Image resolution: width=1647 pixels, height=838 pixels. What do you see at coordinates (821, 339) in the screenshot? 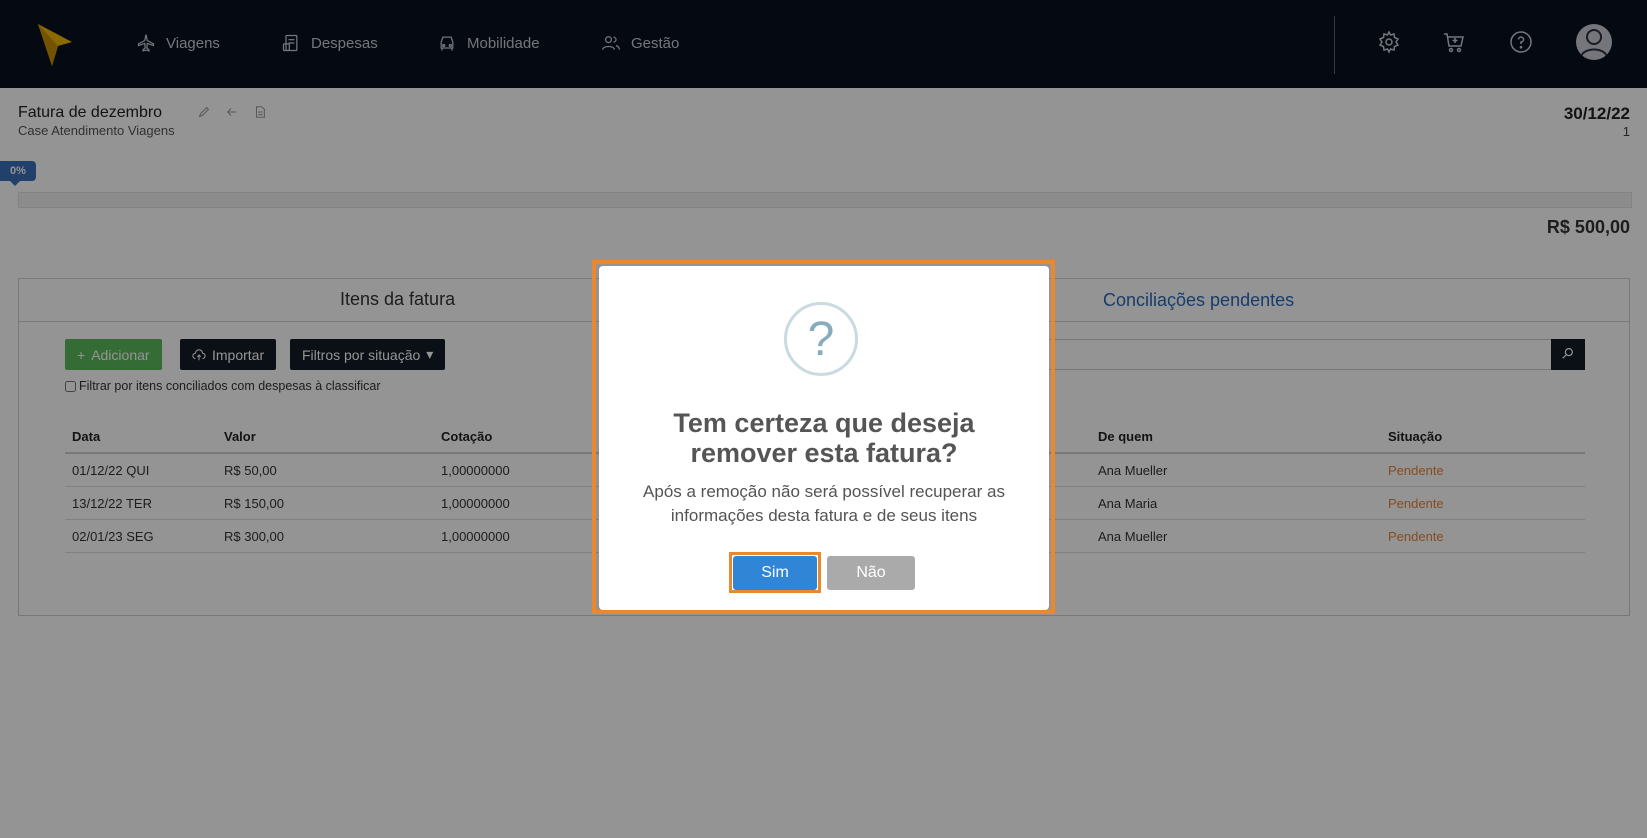
I see `question-icon: ?` at bounding box center [821, 339].